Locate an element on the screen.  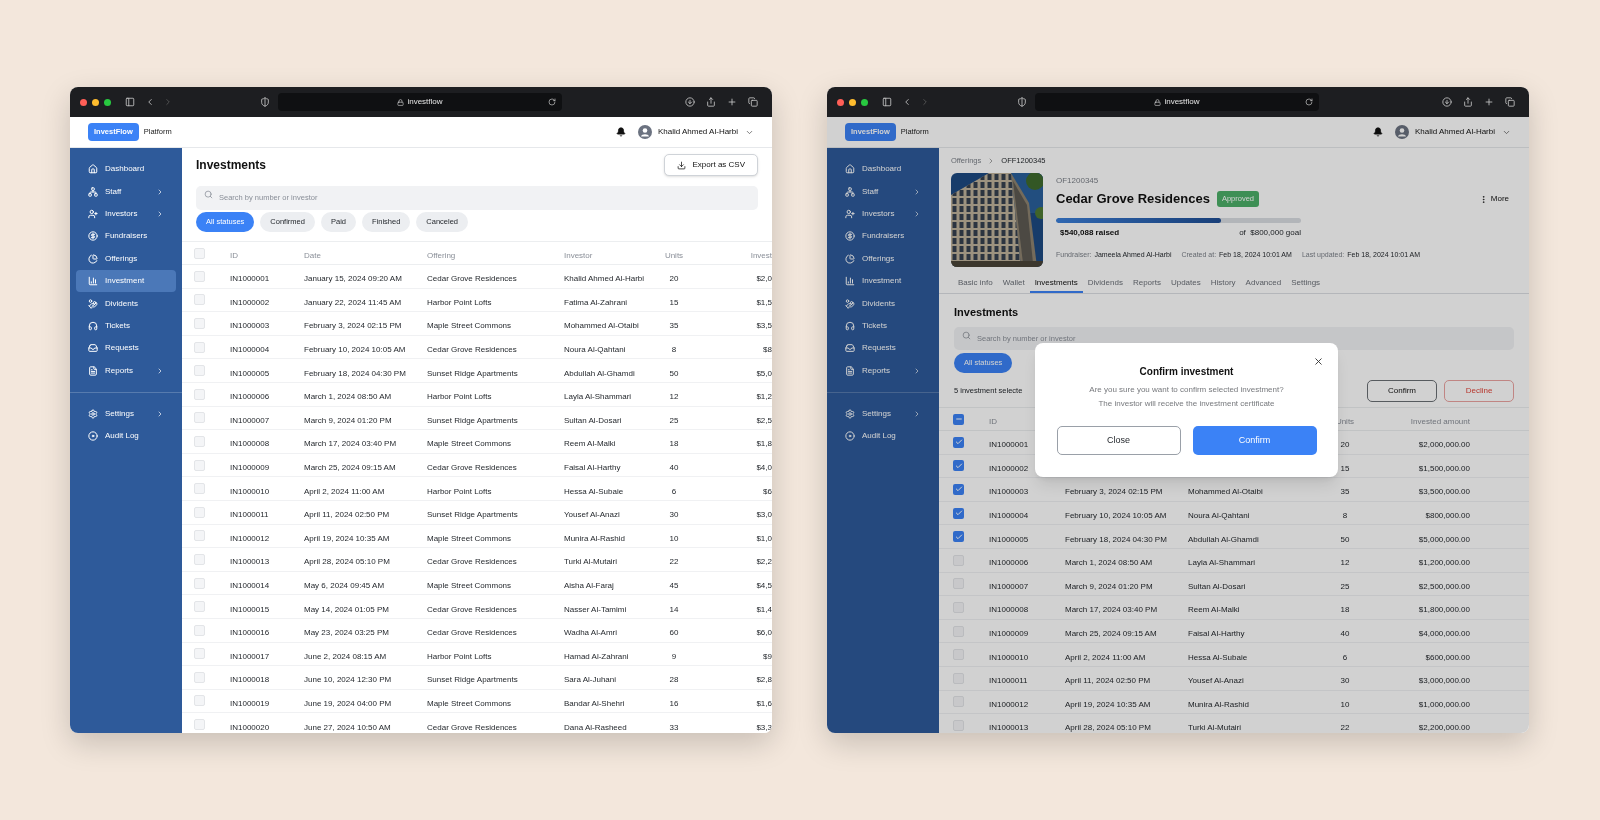
close-icon is located at coordinates (1318, 361).